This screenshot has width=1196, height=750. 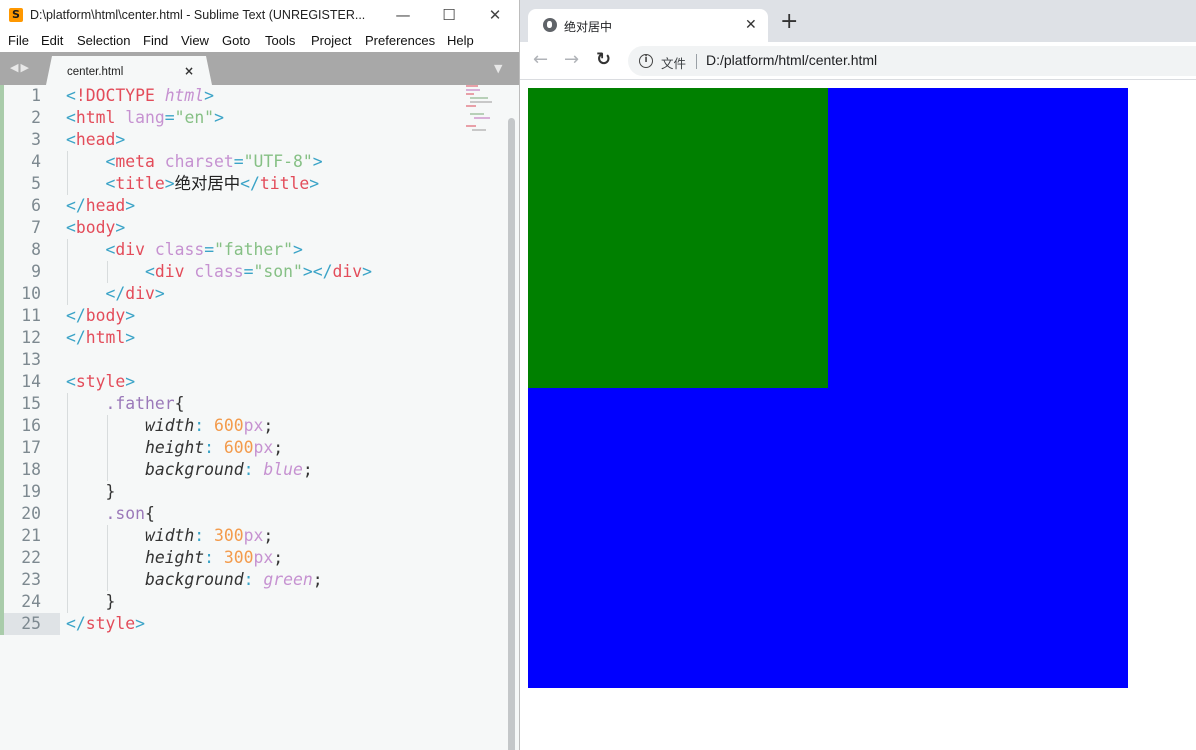 What do you see at coordinates (286, 294) in the screenshot?
I see `code-line: </div>` at bounding box center [286, 294].